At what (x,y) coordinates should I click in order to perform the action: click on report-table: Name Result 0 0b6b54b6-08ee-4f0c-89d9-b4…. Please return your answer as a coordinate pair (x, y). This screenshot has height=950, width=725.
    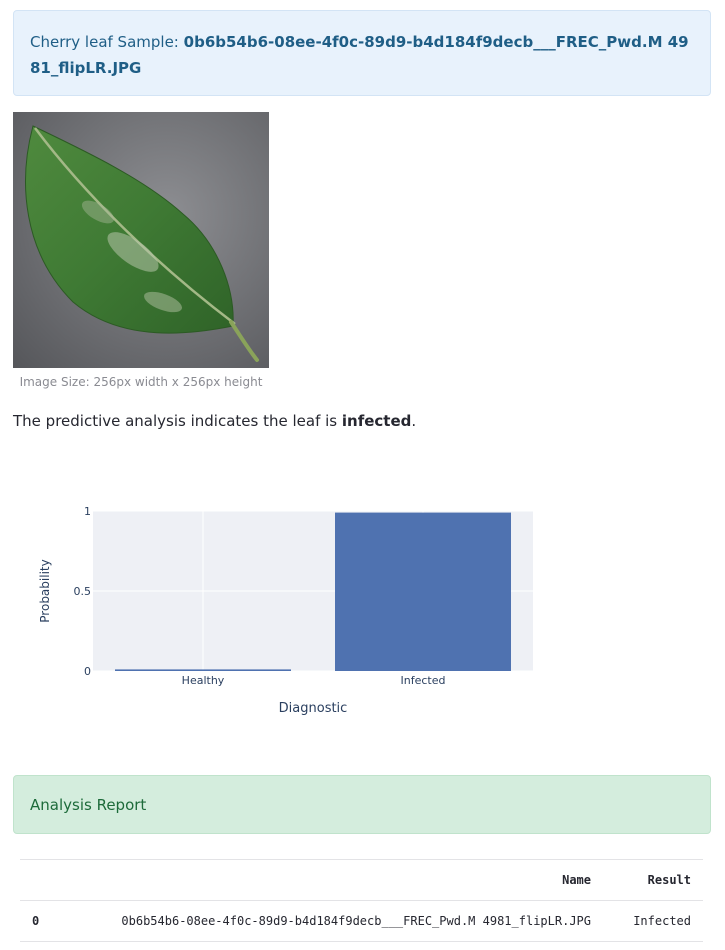
    Looking at the image, I should click on (361, 900).